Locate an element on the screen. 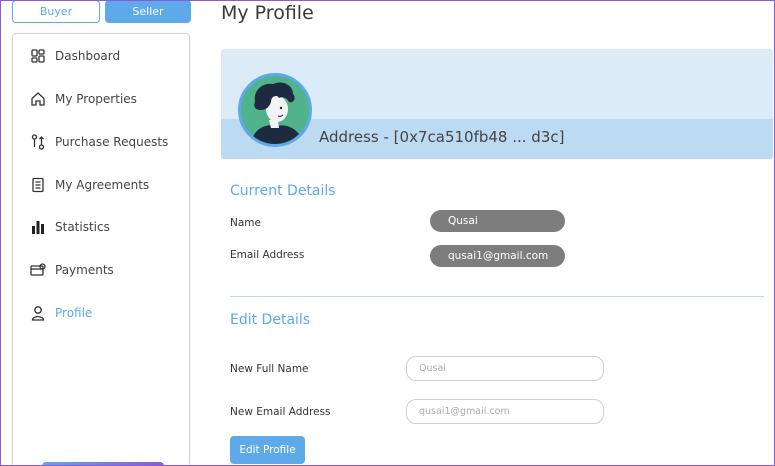 This screenshot has width=775, height=466. current-details-title: Current Details is located at coordinates (283, 191).